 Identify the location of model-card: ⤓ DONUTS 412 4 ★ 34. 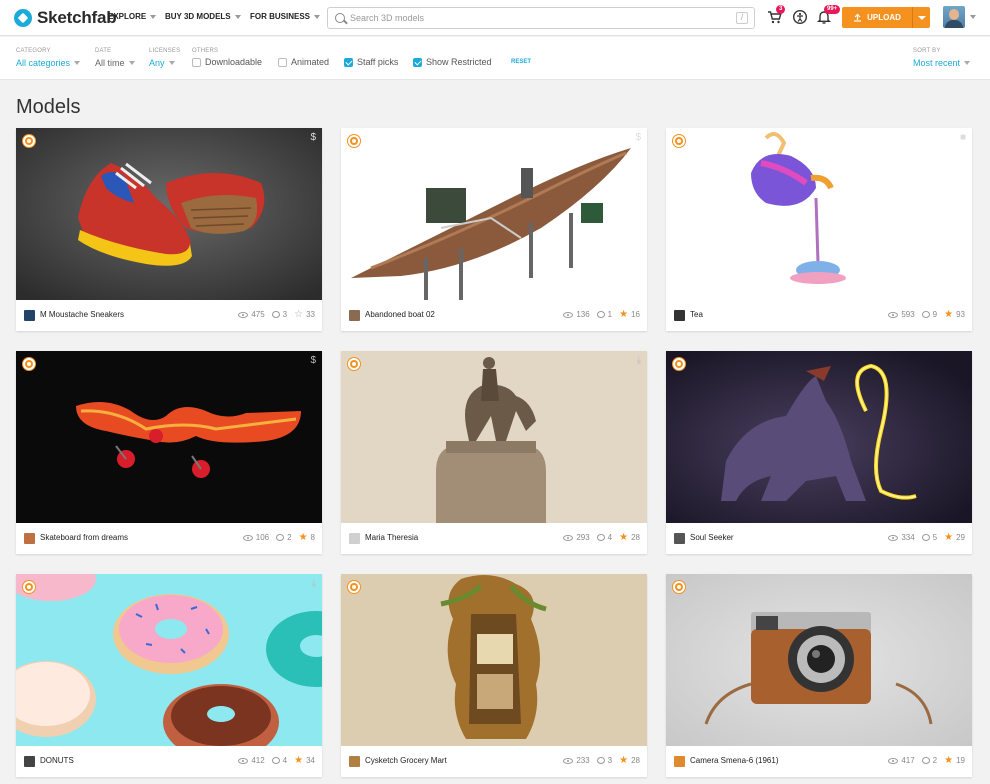
(169, 675).